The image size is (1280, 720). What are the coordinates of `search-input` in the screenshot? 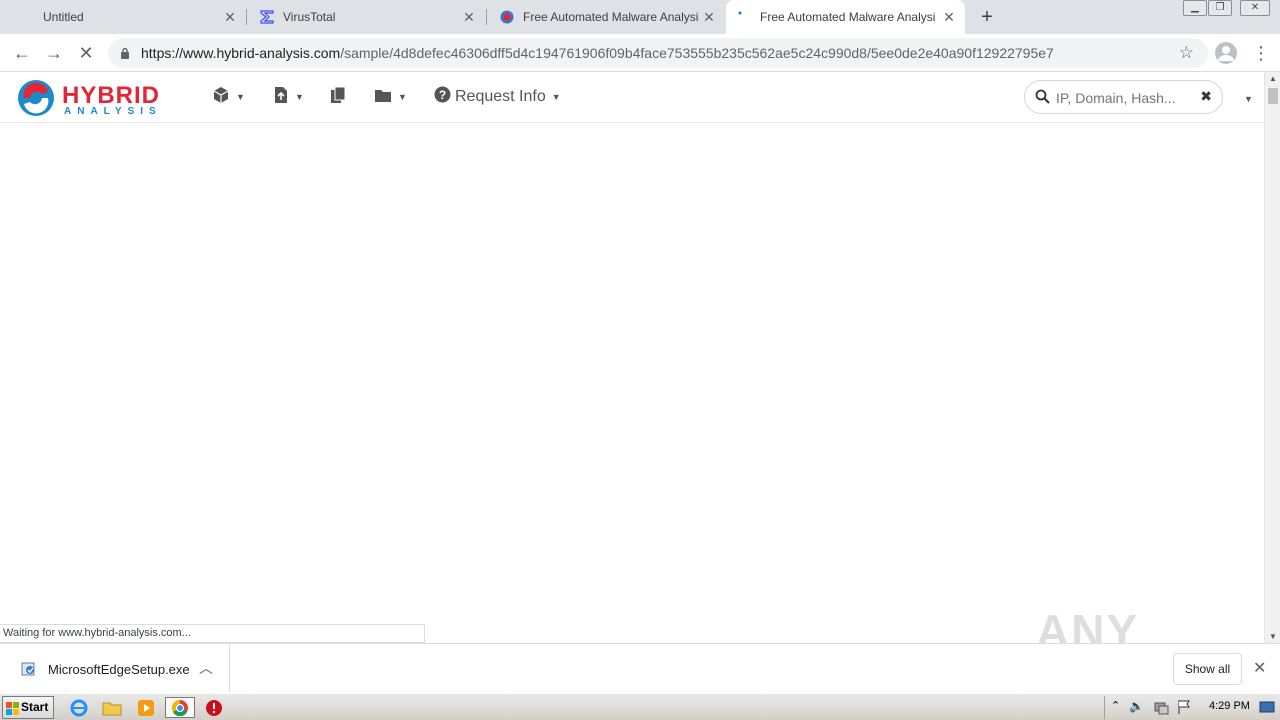 It's located at (1126, 98).